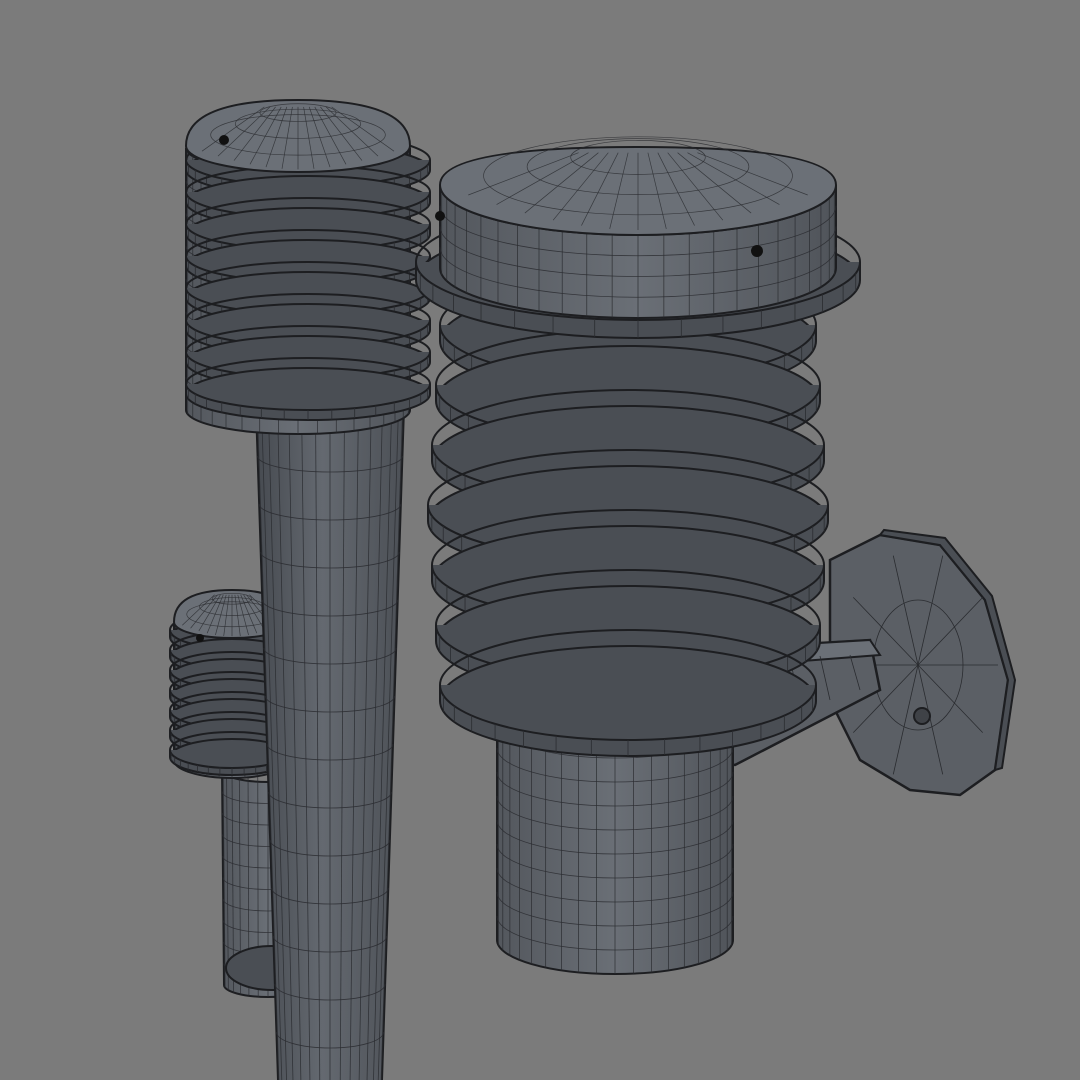  I want to click on tall-head-ring-7-band, so click(308, 389).